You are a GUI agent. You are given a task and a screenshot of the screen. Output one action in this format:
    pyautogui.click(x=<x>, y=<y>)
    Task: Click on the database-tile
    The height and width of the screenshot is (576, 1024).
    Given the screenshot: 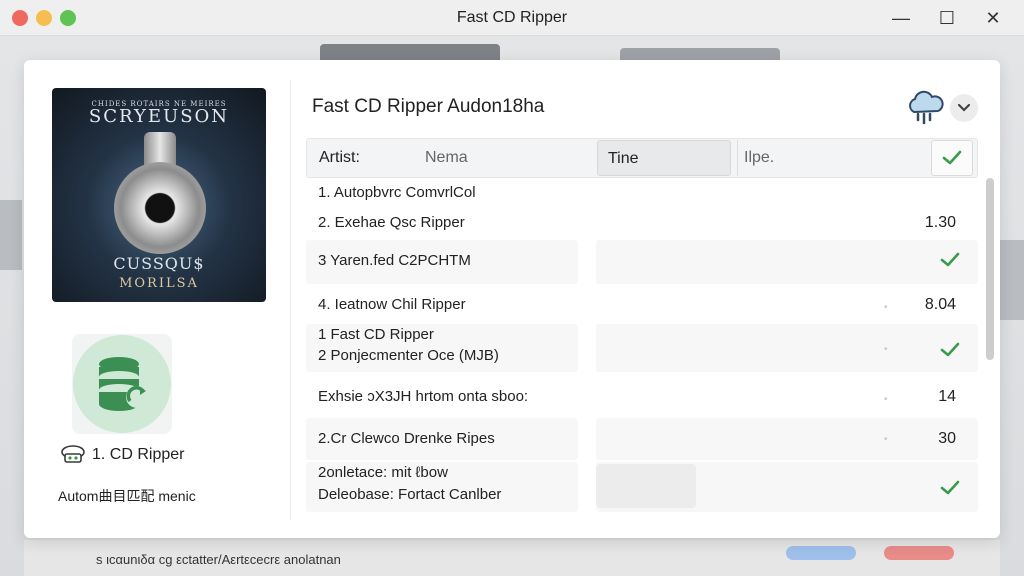 What is the action you would take?
    pyautogui.click(x=122, y=384)
    